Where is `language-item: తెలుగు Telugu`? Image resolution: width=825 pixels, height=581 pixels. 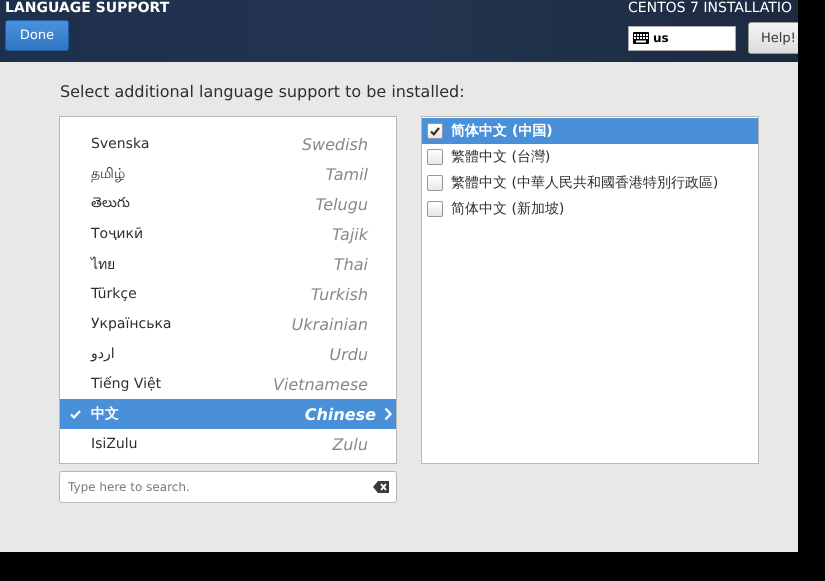
language-item: తెలుగు Telugu is located at coordinates (228, 204).